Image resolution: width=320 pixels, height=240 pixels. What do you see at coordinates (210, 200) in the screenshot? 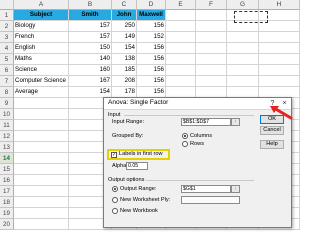
I see `new-worksheet-field` at bounding box center [210, 200].